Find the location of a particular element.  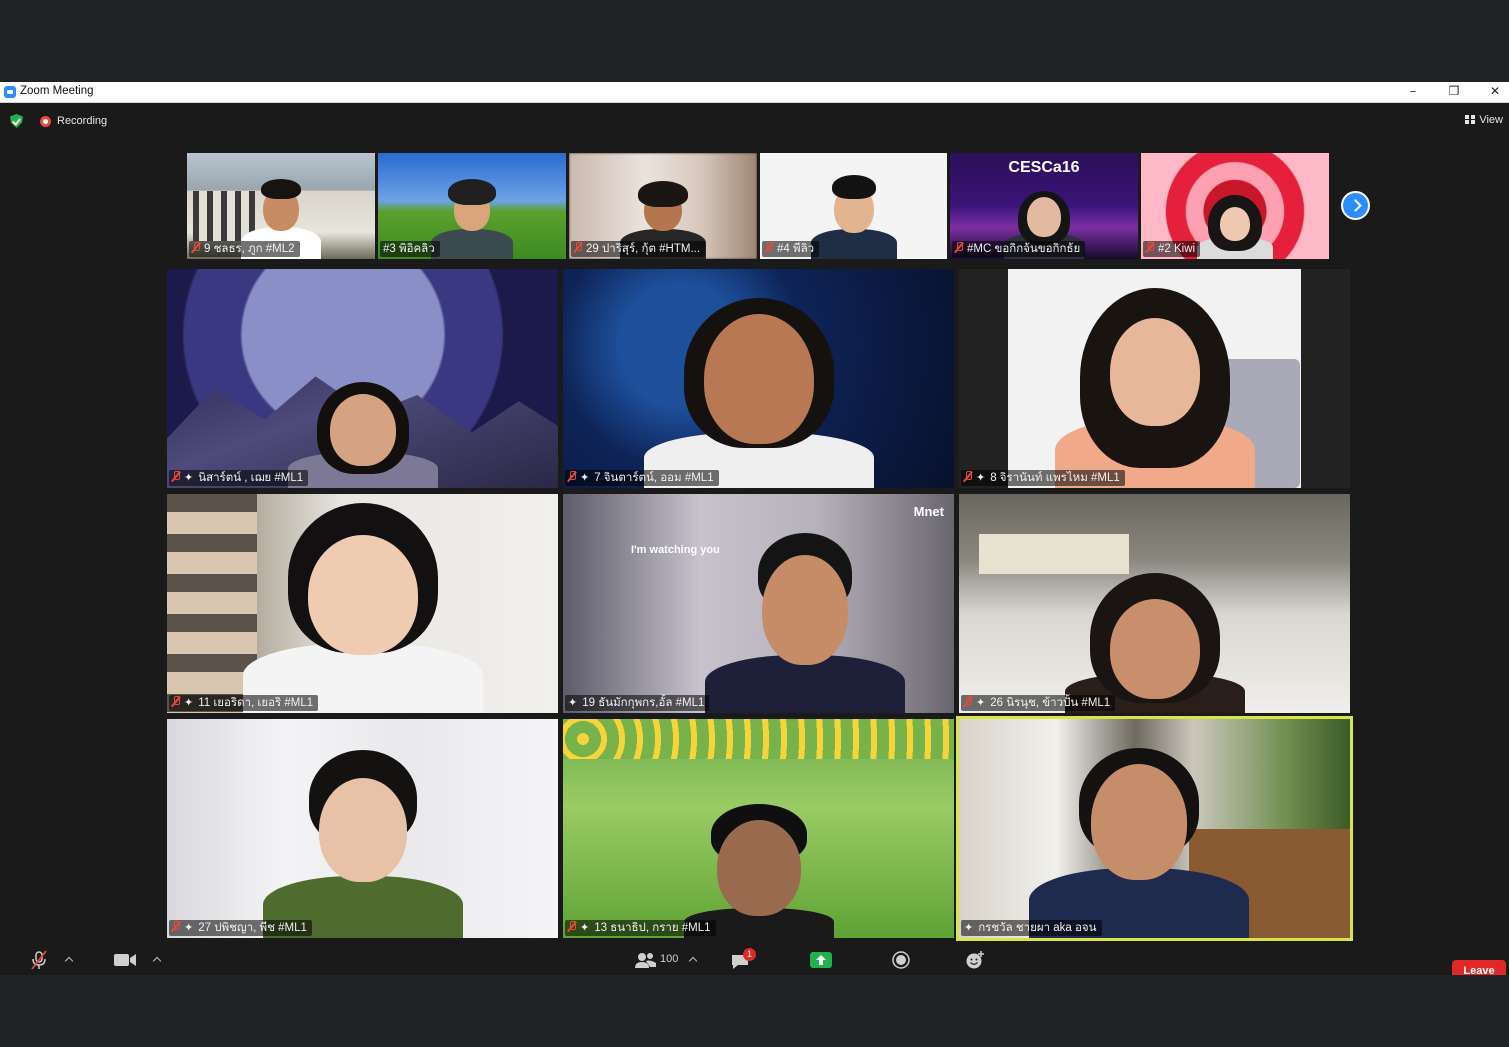

unmute-button is located at coordinates (39, 960).